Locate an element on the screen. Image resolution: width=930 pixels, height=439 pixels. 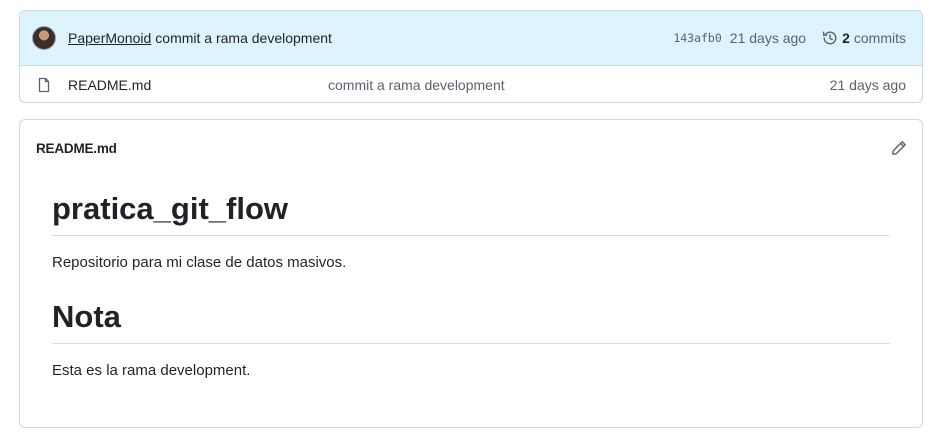
file-name-link: README.md is located at coordinates (198, 85).